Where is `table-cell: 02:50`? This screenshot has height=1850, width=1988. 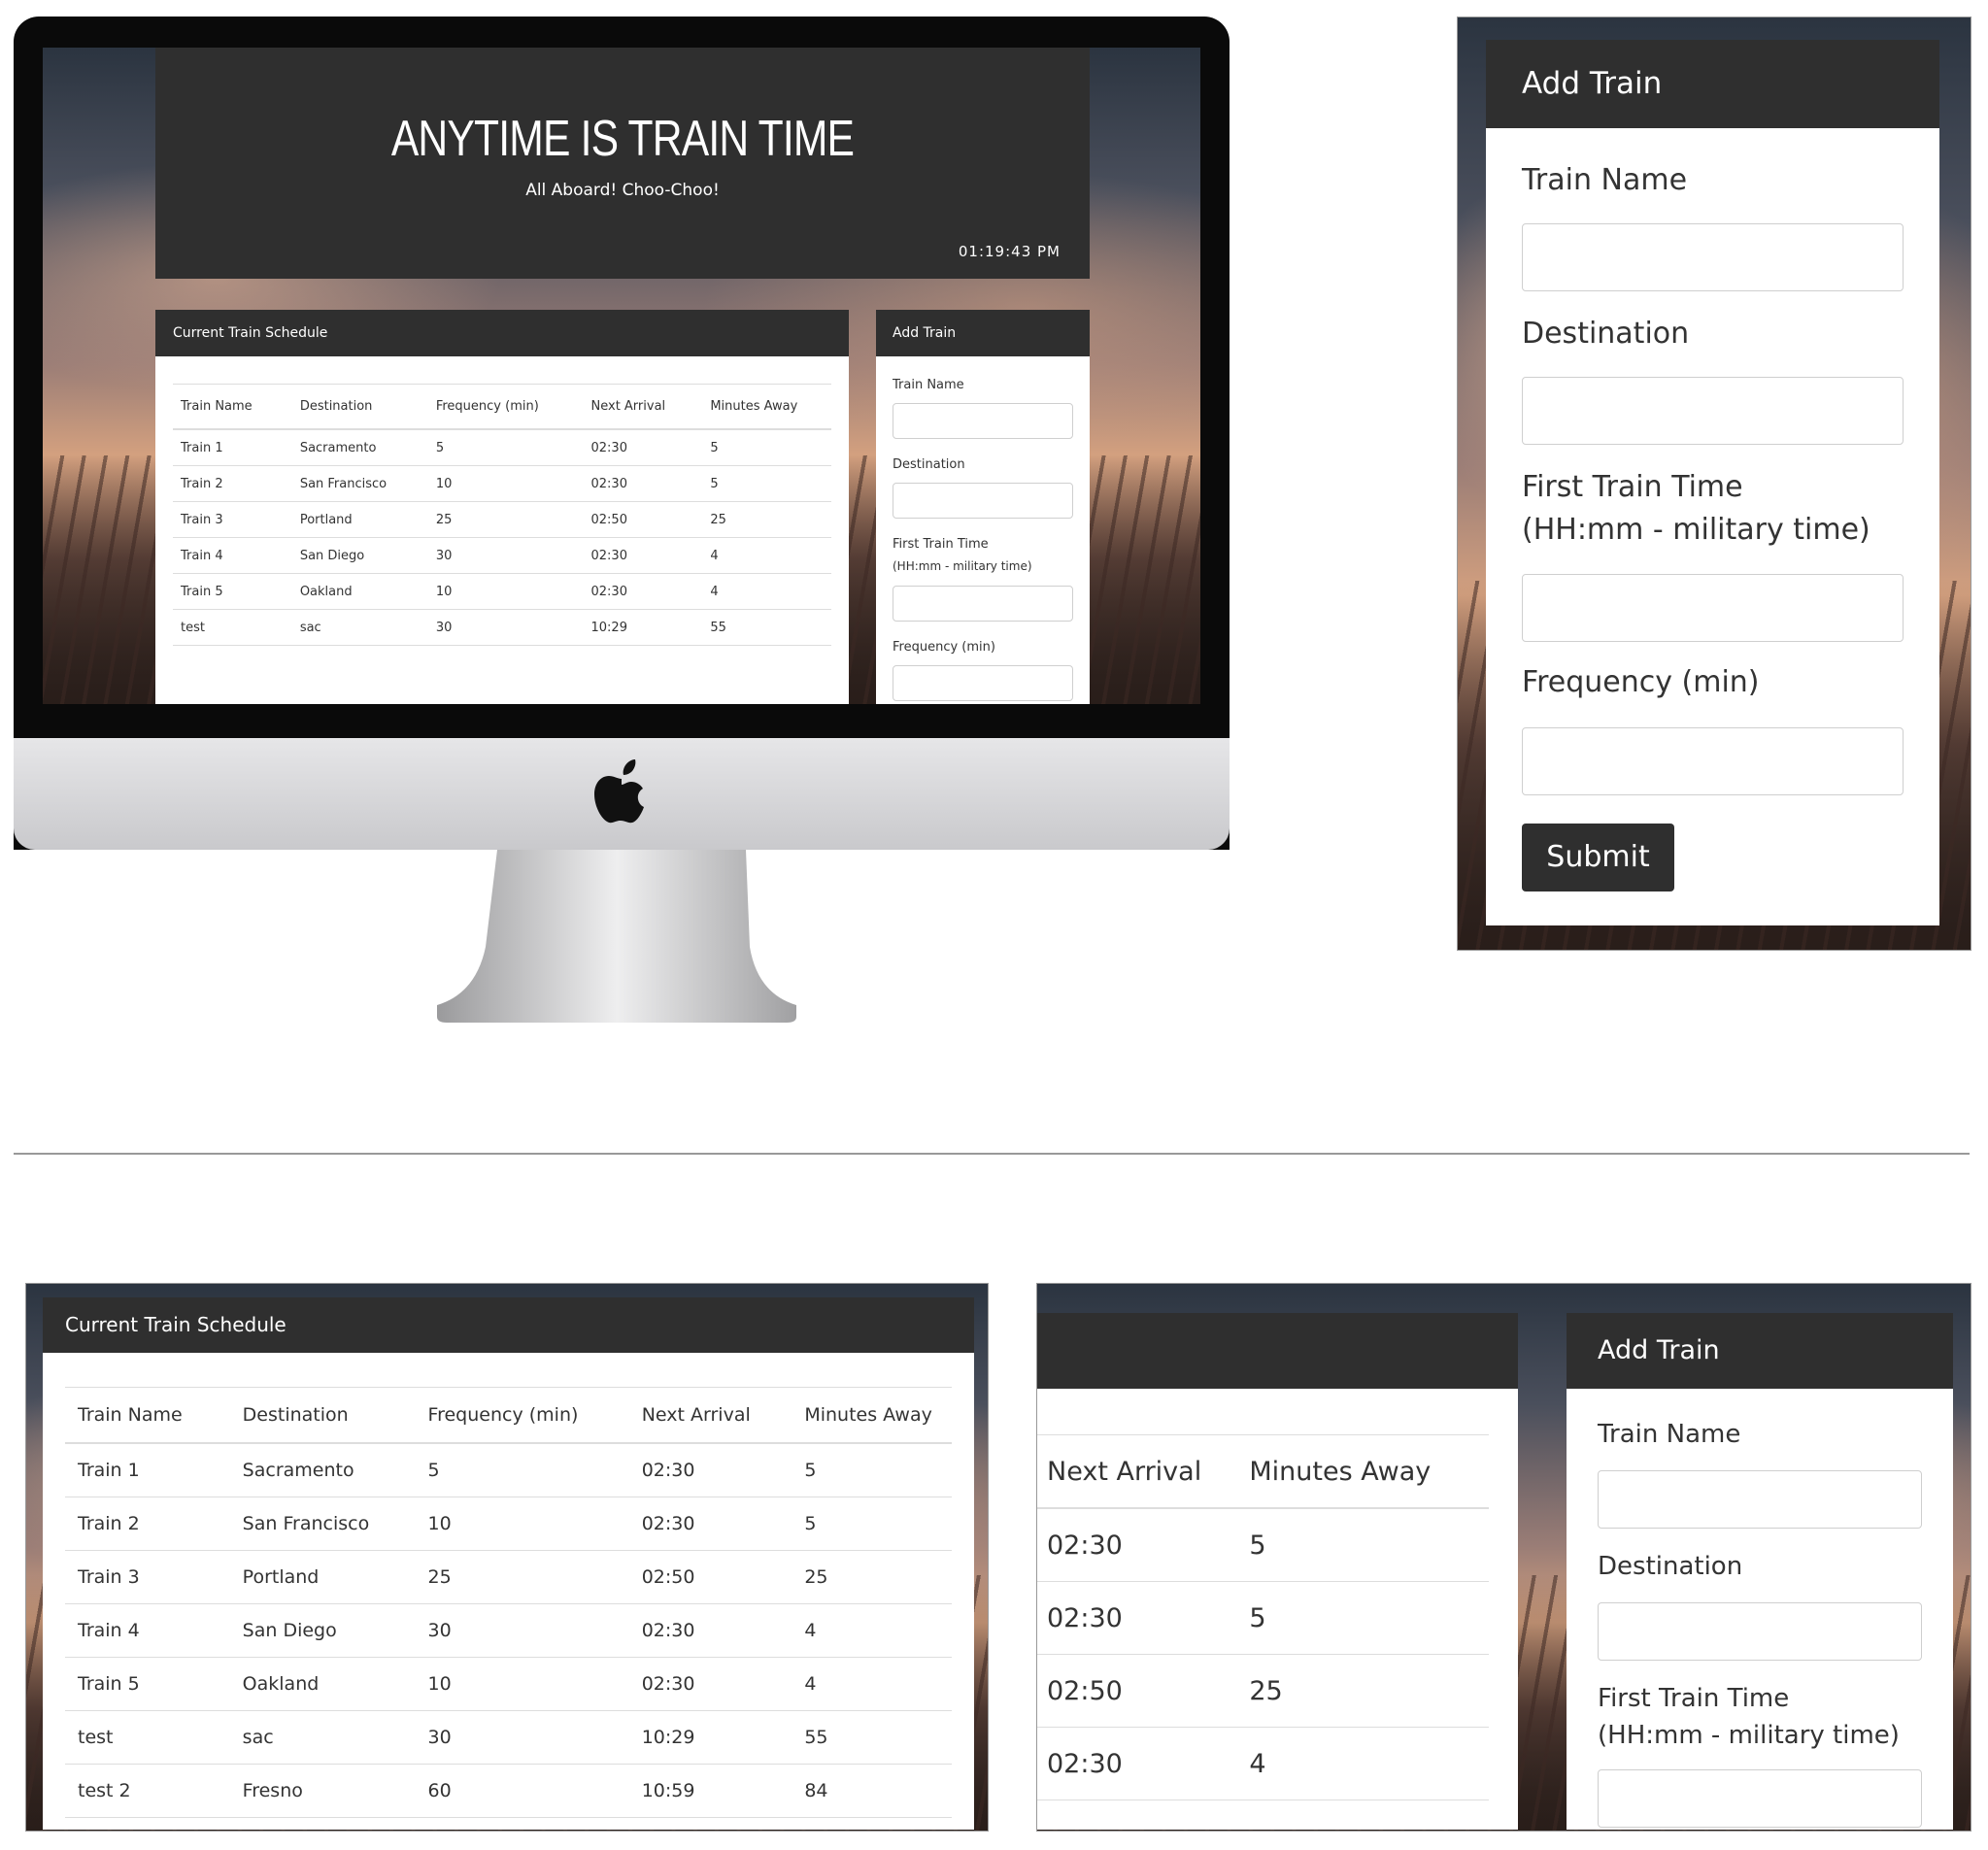 table-cell: 02:50 is located at coordinates (1138, 1691).